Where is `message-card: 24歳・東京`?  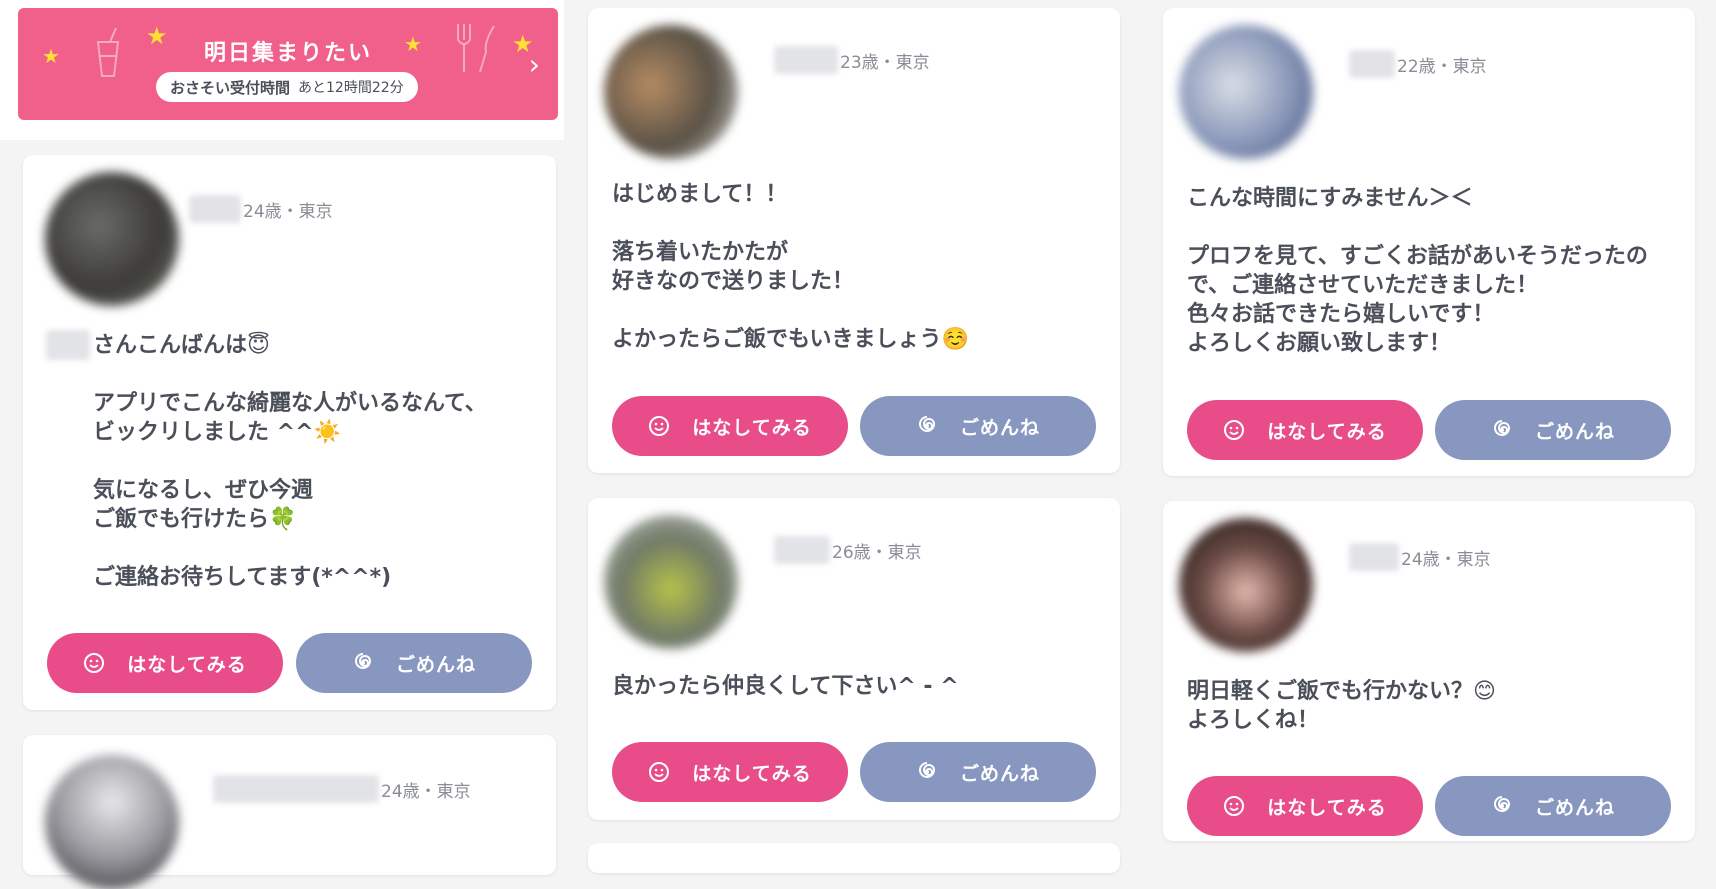 message-card: 24歳・東京 is located at coordinates (289, 812).